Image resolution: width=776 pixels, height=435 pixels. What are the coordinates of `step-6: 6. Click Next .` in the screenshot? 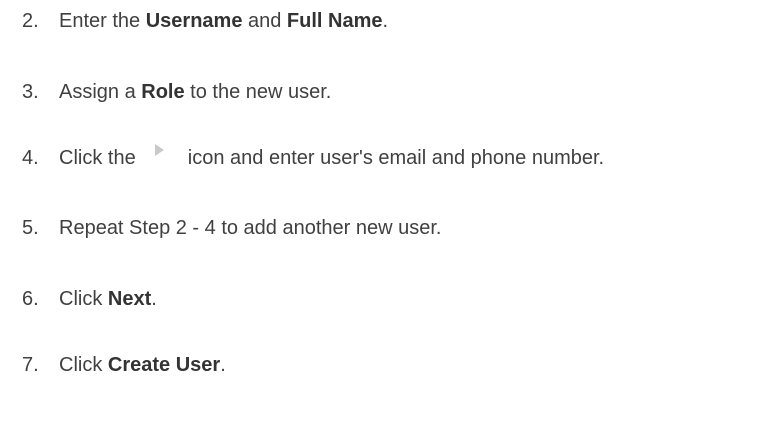 It's located at (89, 299).